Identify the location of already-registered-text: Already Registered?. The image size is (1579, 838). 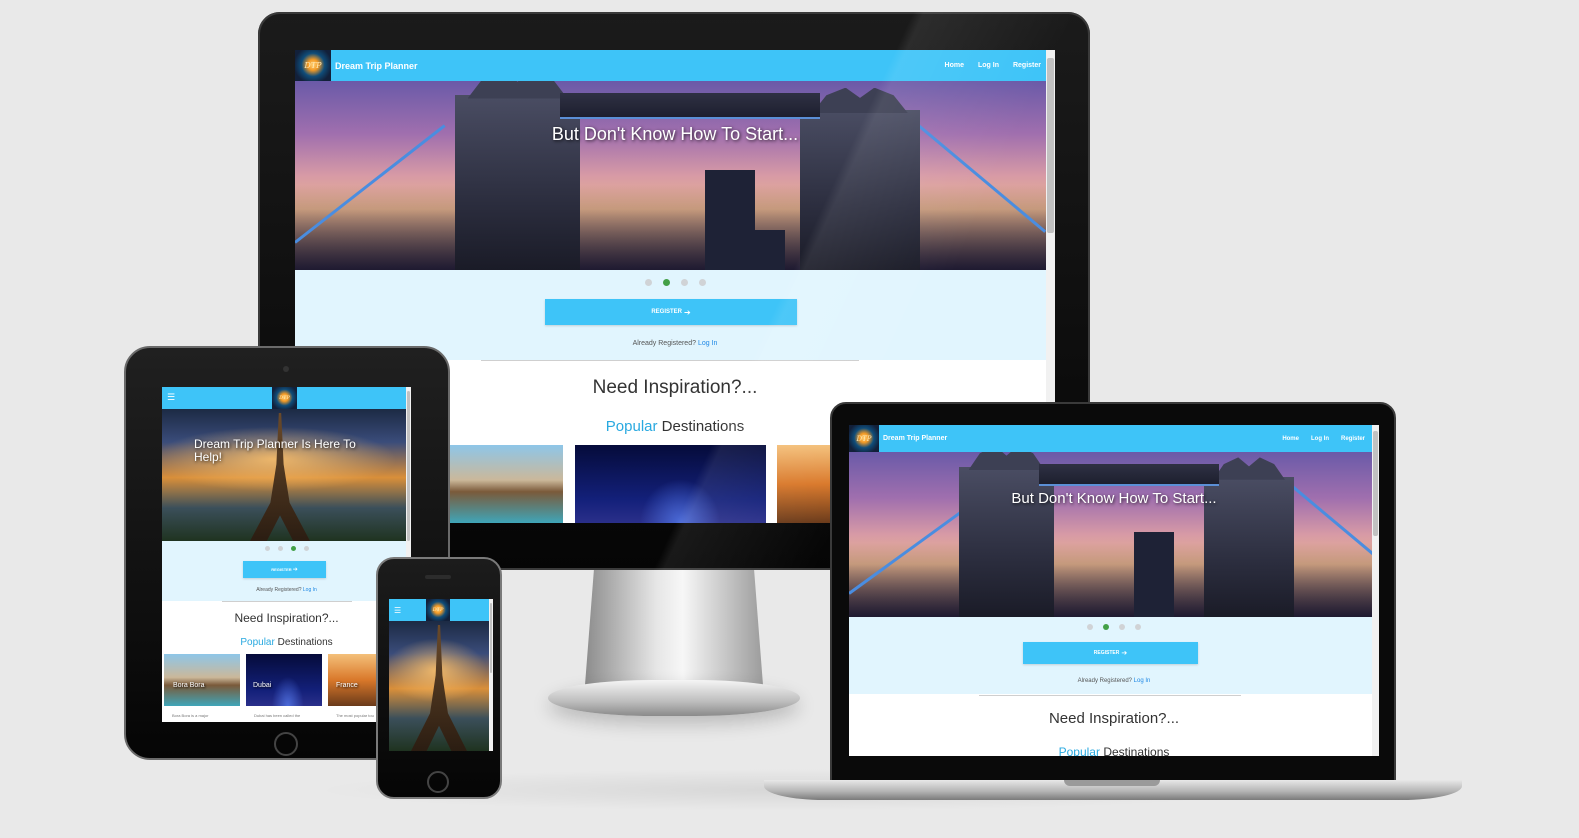
(279, 590).